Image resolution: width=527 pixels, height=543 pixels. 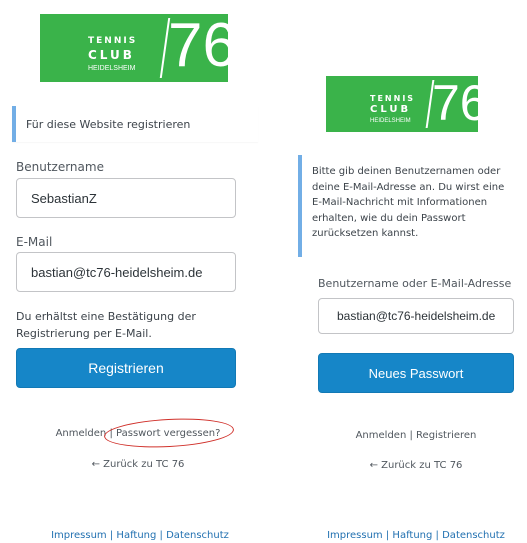 What do you see at coordinates (34, 242) in the screenshot?
I see `email-label: E-Mail` at bounding box center [34, 242].